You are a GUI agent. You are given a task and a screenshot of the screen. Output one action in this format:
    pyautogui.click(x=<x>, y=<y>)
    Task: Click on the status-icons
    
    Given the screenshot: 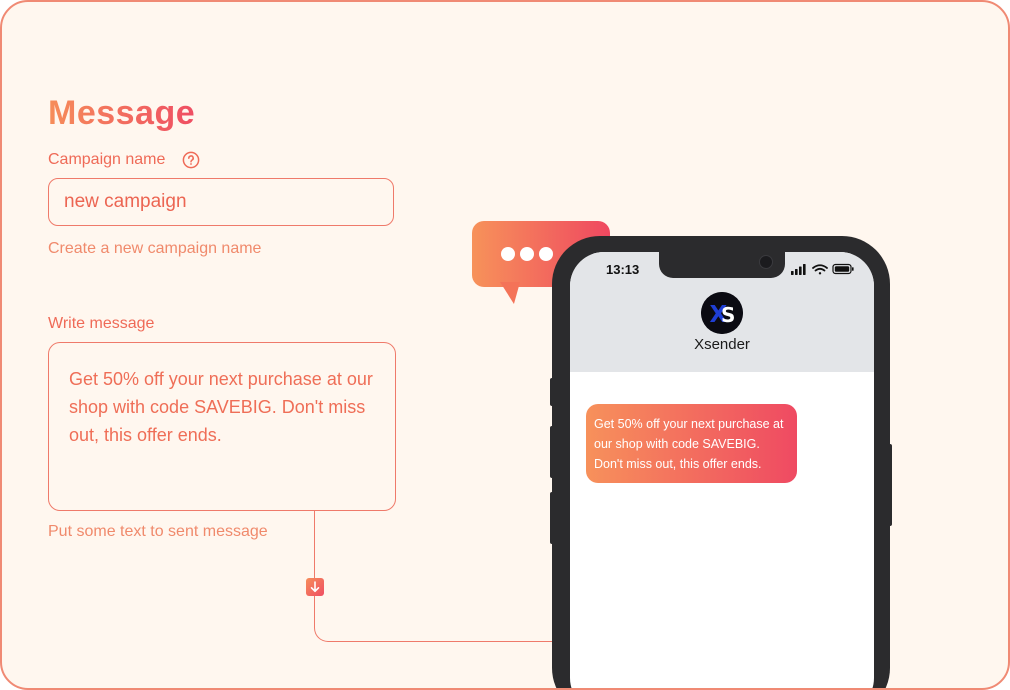 What is the action you would take?
    pyautogui.click(x=822, y=269)
    